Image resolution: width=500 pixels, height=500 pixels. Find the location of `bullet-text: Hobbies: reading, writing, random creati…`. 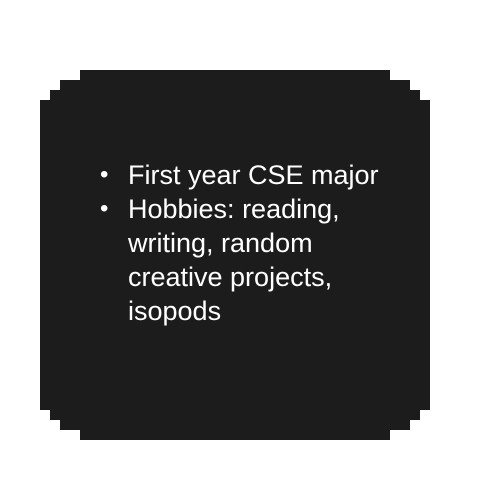

bullet-text: Hobbies: reading, writing, random creati… is located at coordinates (234, 260).